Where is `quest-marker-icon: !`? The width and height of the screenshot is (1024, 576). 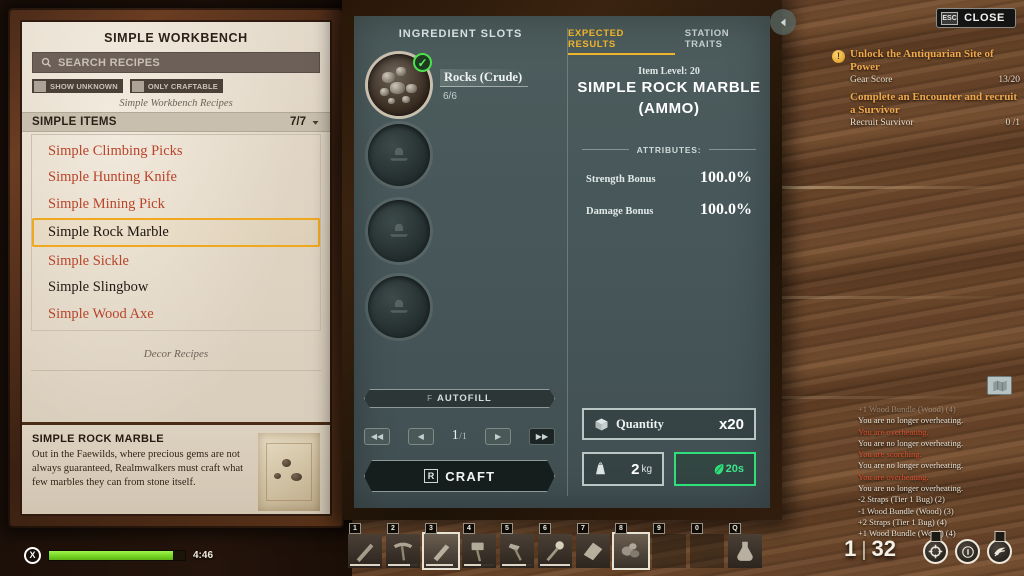 quest-marker-icon: ! is located at coordinates (838, 56).